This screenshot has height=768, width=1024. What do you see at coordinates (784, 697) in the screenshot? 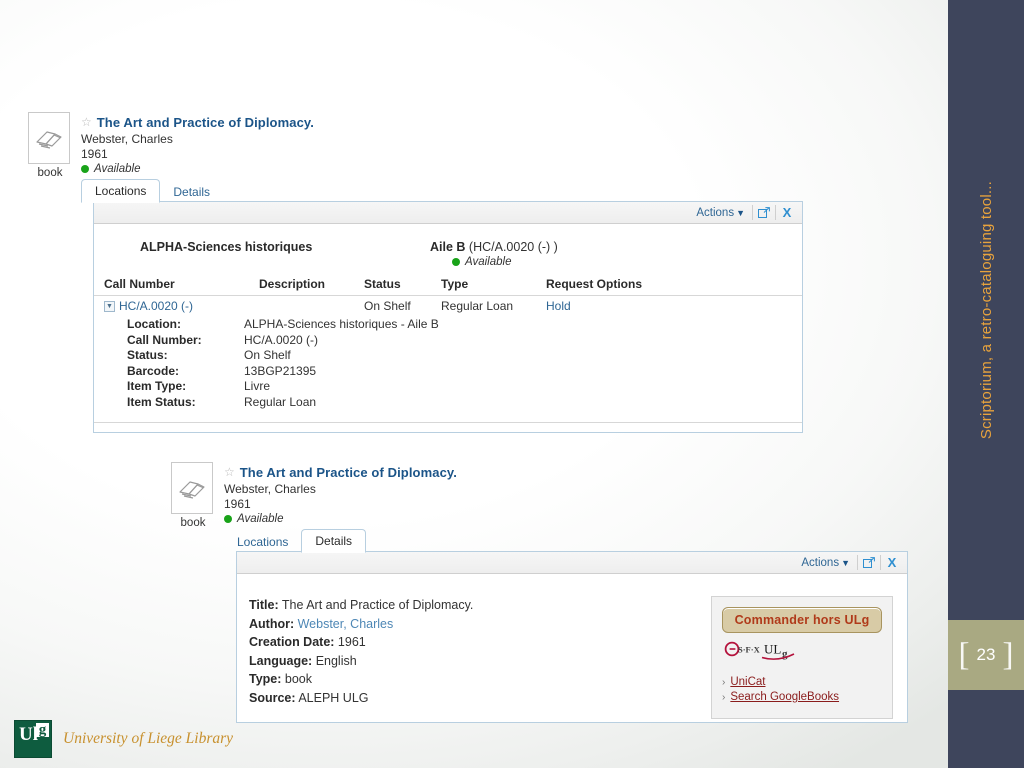
I see `google-books-link: Search GoogleBooks` at bounding box center [784, 697].